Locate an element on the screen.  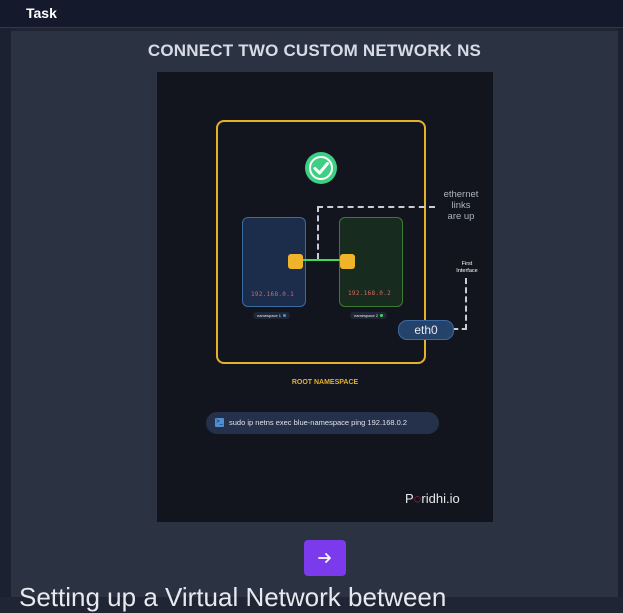
ethernet-links-annotation: ethernet links are up is located at coordinates (461, 205).